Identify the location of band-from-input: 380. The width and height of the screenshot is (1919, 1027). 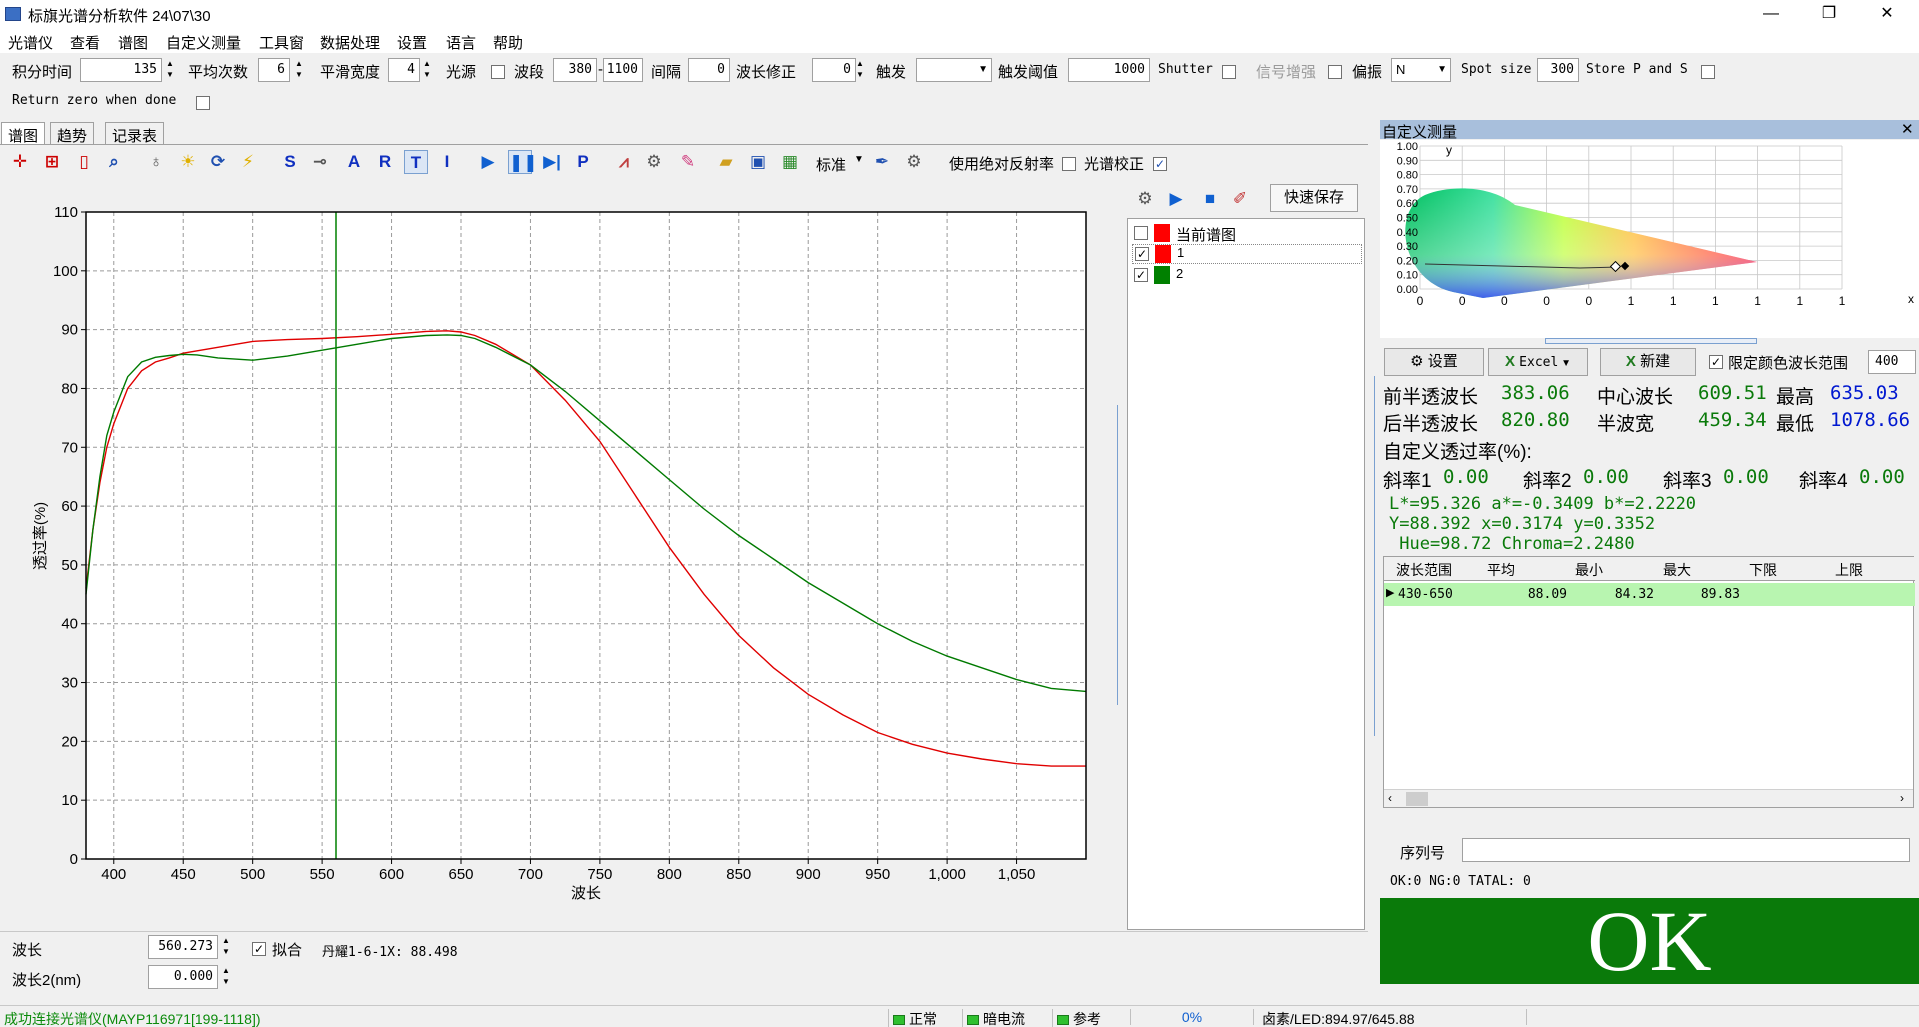
(575, 70).